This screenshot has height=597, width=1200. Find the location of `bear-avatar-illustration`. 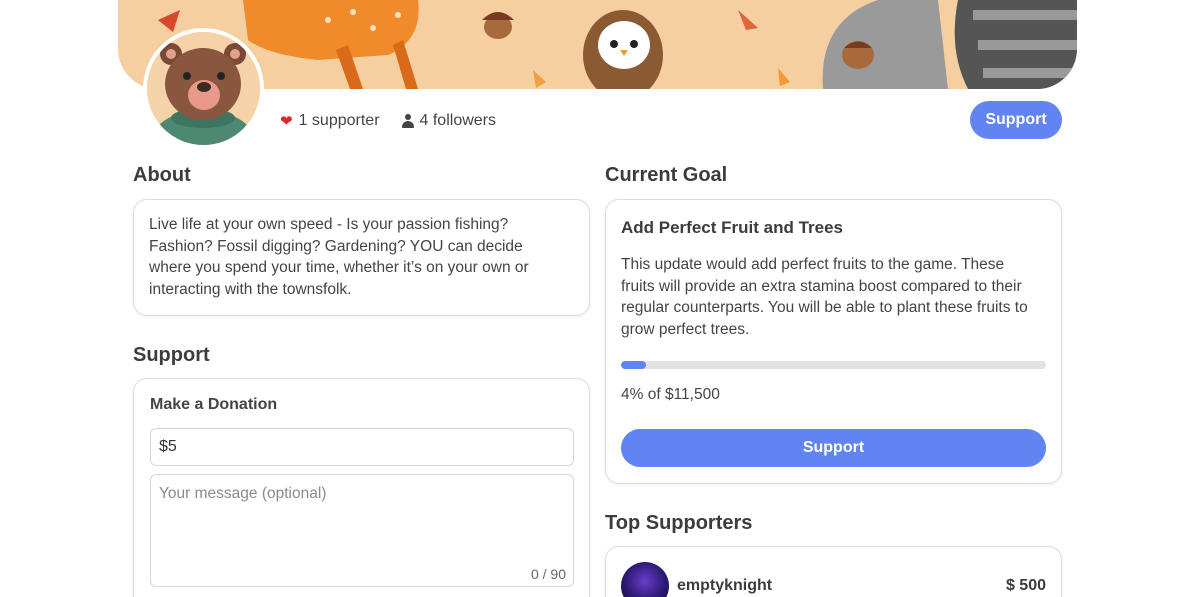

bear-avatar-illustration is located at coordinates (203, 88).